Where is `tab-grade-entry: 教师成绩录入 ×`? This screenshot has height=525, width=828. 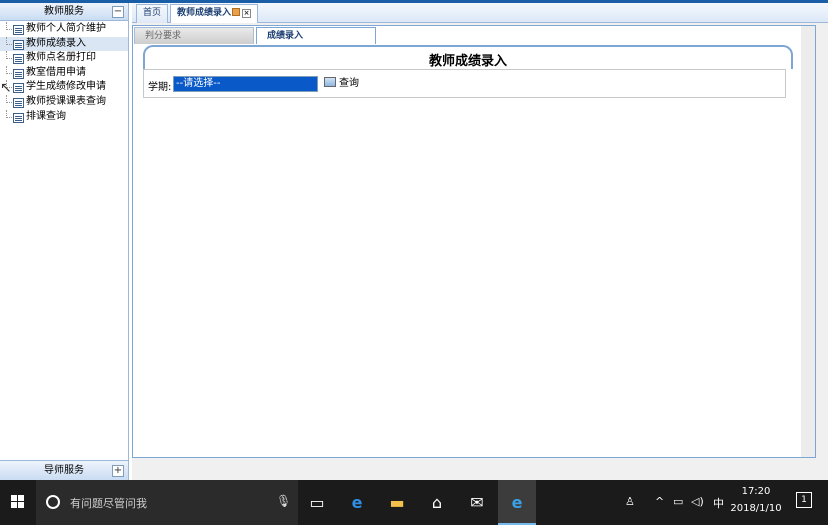
tab-grade-entry: 教师成绩录入 × is located at coordinates (214, 13).